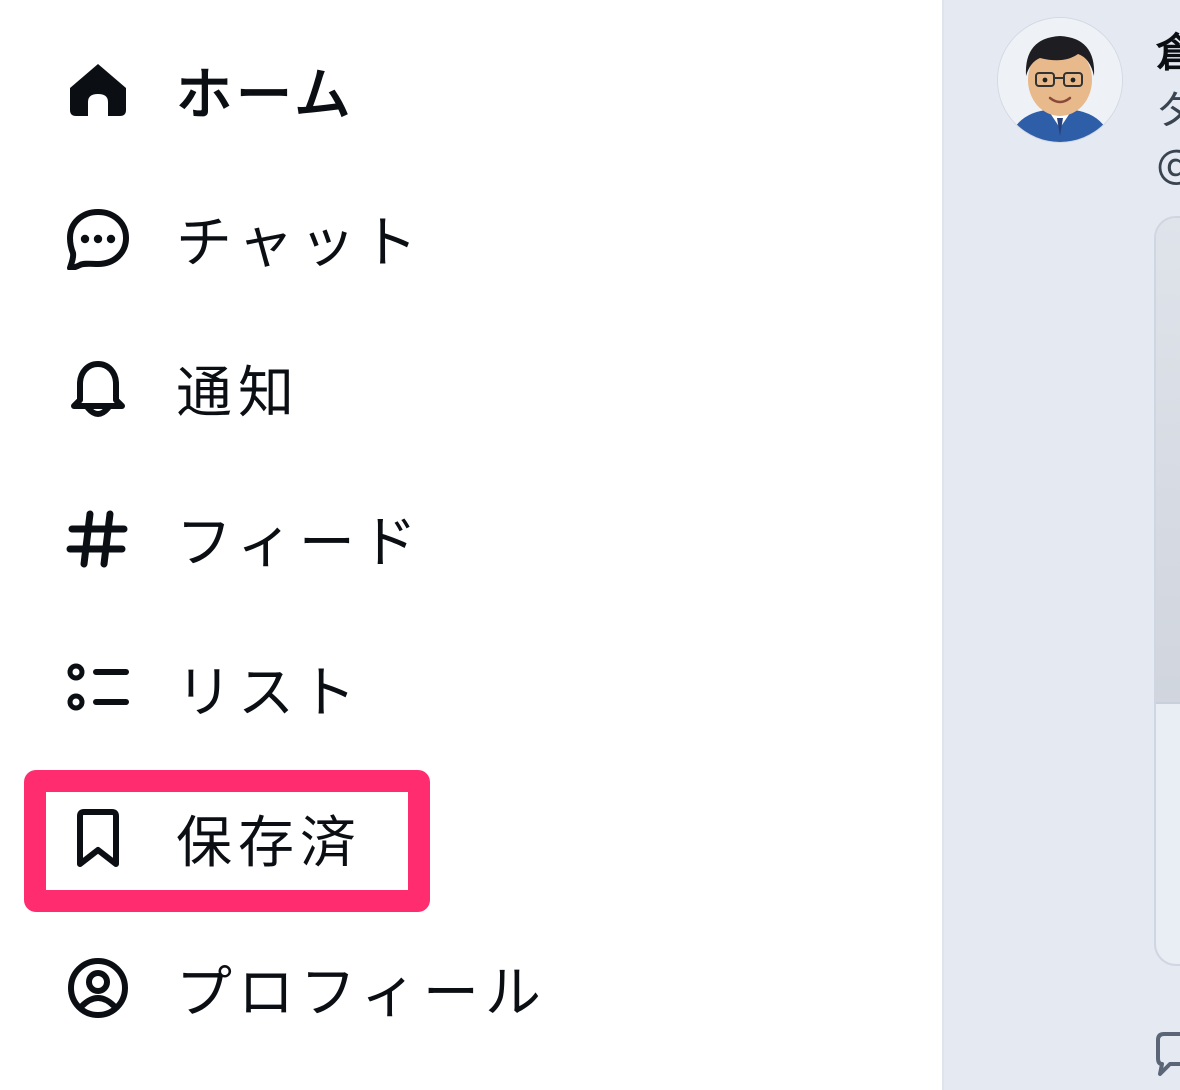  I want to click on nav-item-notifications: 通知, so click(183, 388).